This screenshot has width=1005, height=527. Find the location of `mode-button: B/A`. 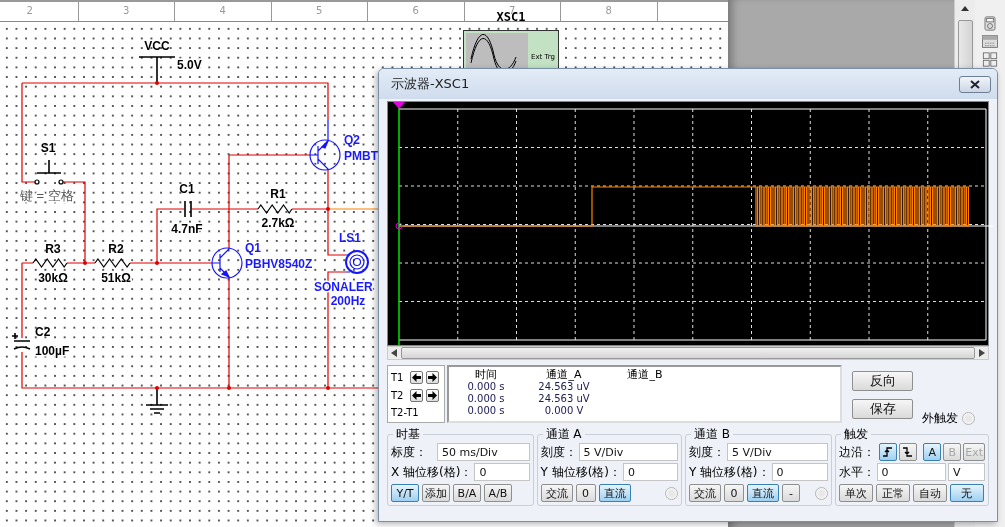

mode-button: B/A is located at coordinates (467, 493).